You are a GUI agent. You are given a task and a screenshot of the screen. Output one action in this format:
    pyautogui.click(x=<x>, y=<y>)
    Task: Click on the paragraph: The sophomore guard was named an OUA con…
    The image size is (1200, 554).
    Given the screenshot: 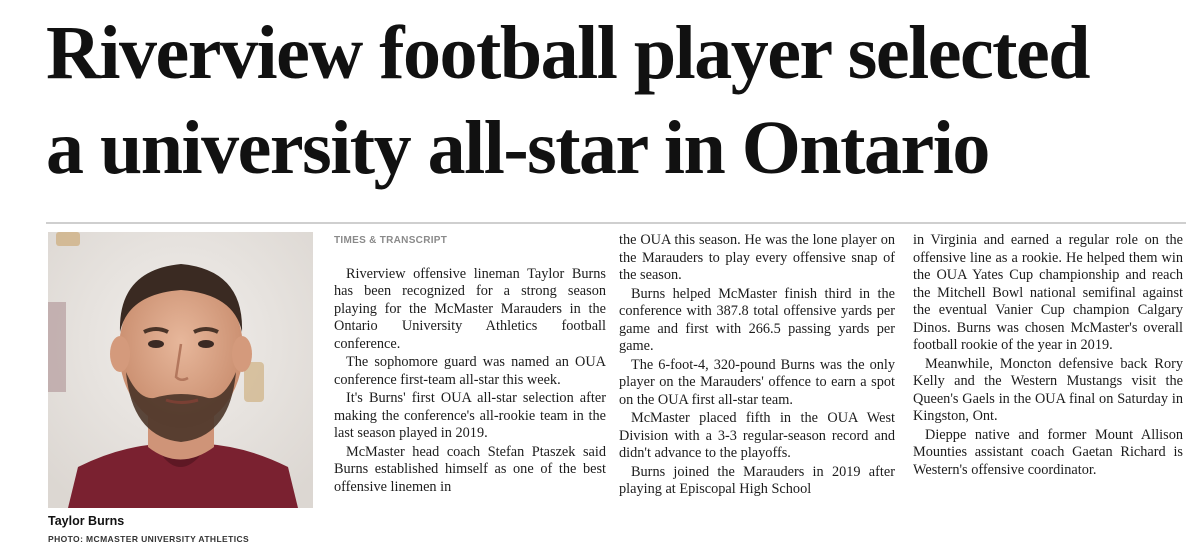 What is the action you would take?
    pyautogui.click(x=470, y=371)
    